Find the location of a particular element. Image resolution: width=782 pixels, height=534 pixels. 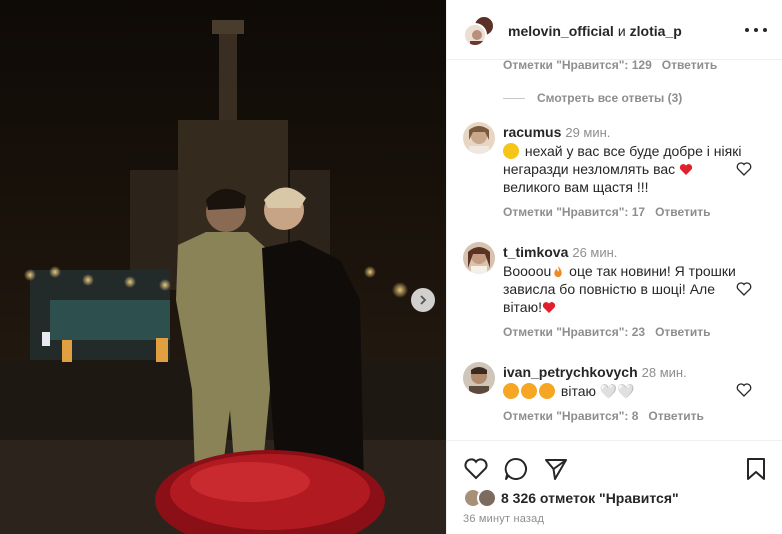

comment-likes: Отметки "Нравится": 8 is located at coordinates (570, 416).